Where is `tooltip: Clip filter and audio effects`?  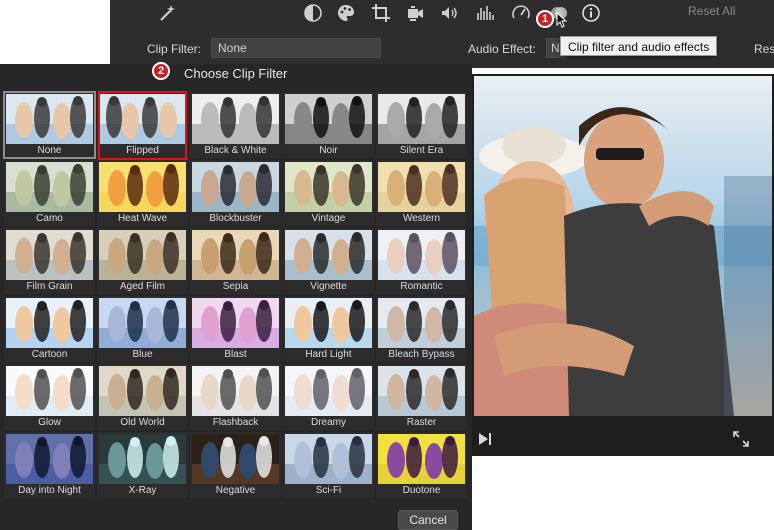
tooltip: Clip filter and audio effects is located at coordinates (639, 46).